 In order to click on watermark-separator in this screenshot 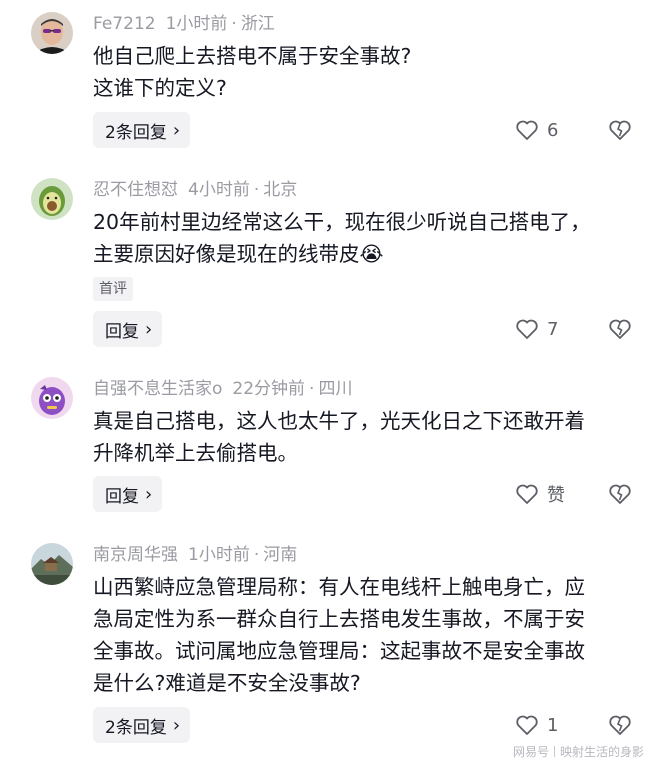, I will do `click(554, 751)`.